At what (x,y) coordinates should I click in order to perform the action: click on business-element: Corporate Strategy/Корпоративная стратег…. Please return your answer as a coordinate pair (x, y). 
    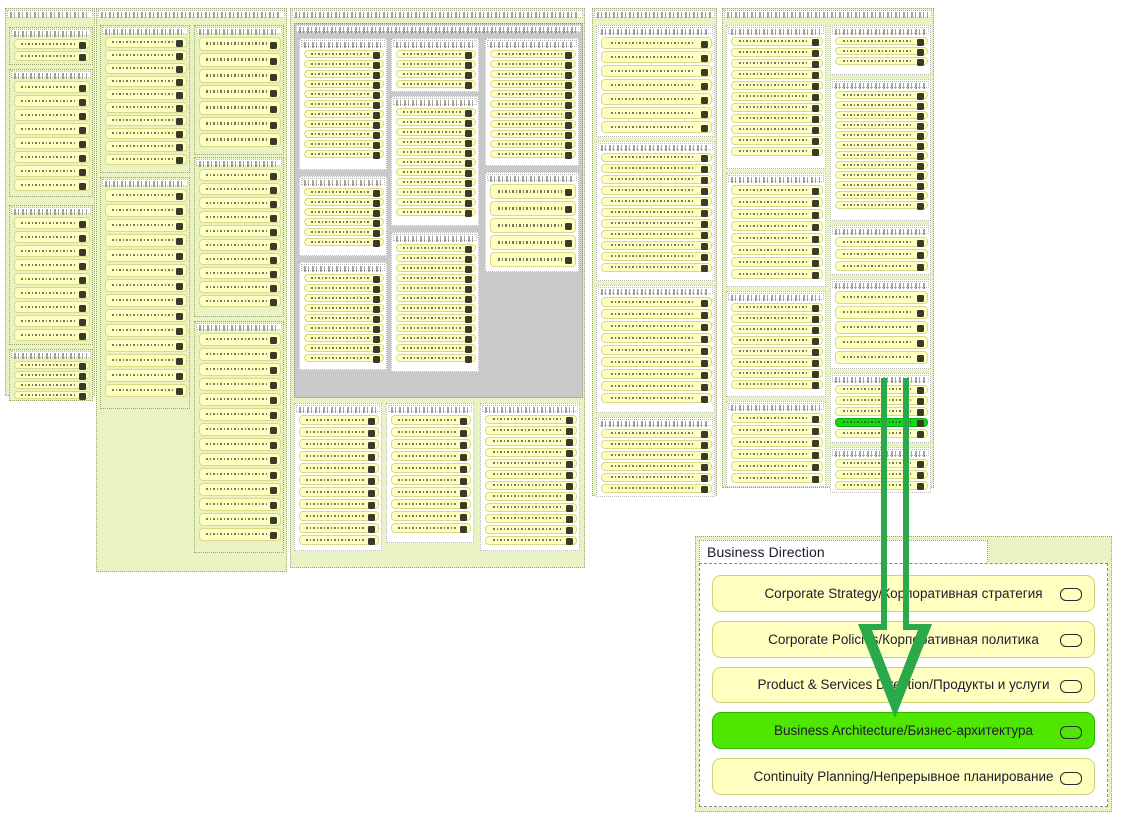
    Looking at the image, I should click on (903, 593).